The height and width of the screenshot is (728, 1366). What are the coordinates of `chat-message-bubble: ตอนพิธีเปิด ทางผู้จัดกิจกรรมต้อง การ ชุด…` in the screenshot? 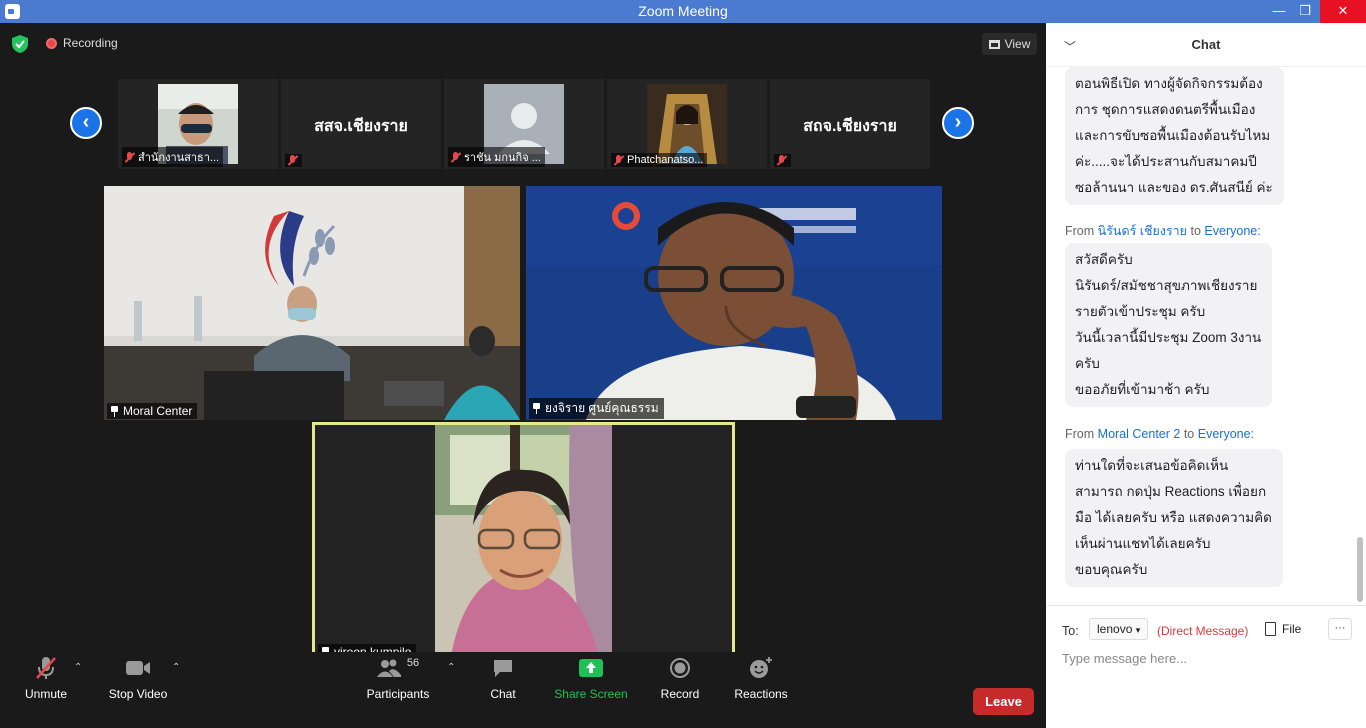 It's located at (1174, 136).